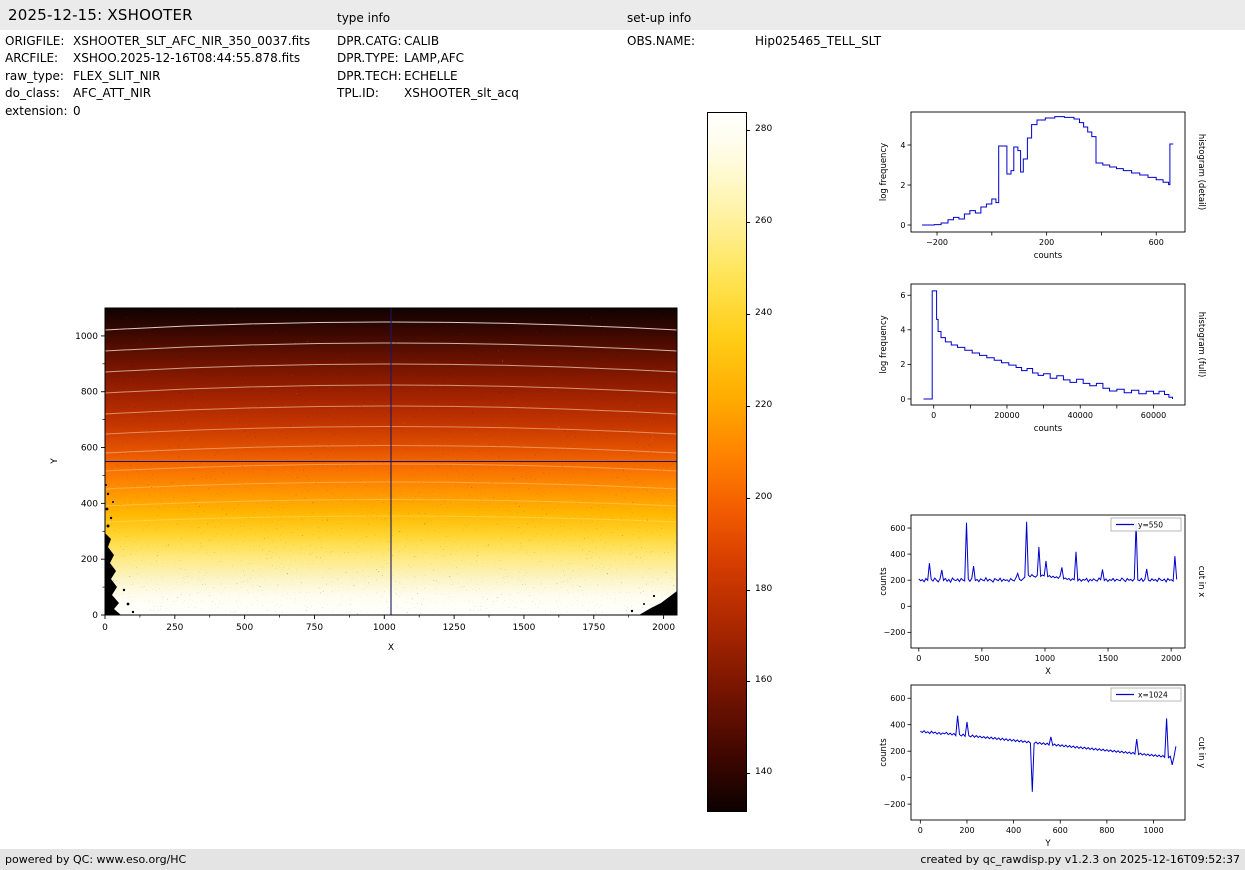  What do you see at coordinates (1048, 581) in the screenshot?
I see `cut-x-frame` at bounding box center [1048, 581].